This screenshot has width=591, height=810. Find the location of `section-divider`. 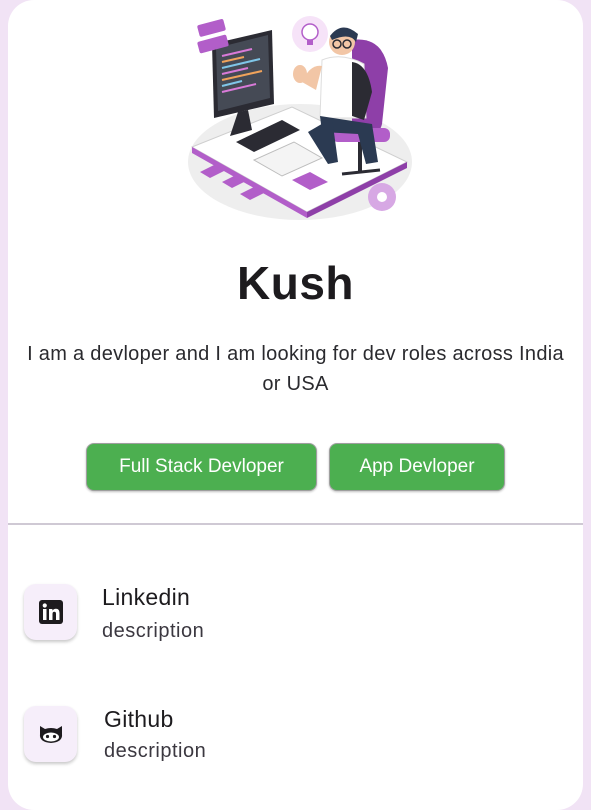

section-divider is located at coordinates (295, 524).